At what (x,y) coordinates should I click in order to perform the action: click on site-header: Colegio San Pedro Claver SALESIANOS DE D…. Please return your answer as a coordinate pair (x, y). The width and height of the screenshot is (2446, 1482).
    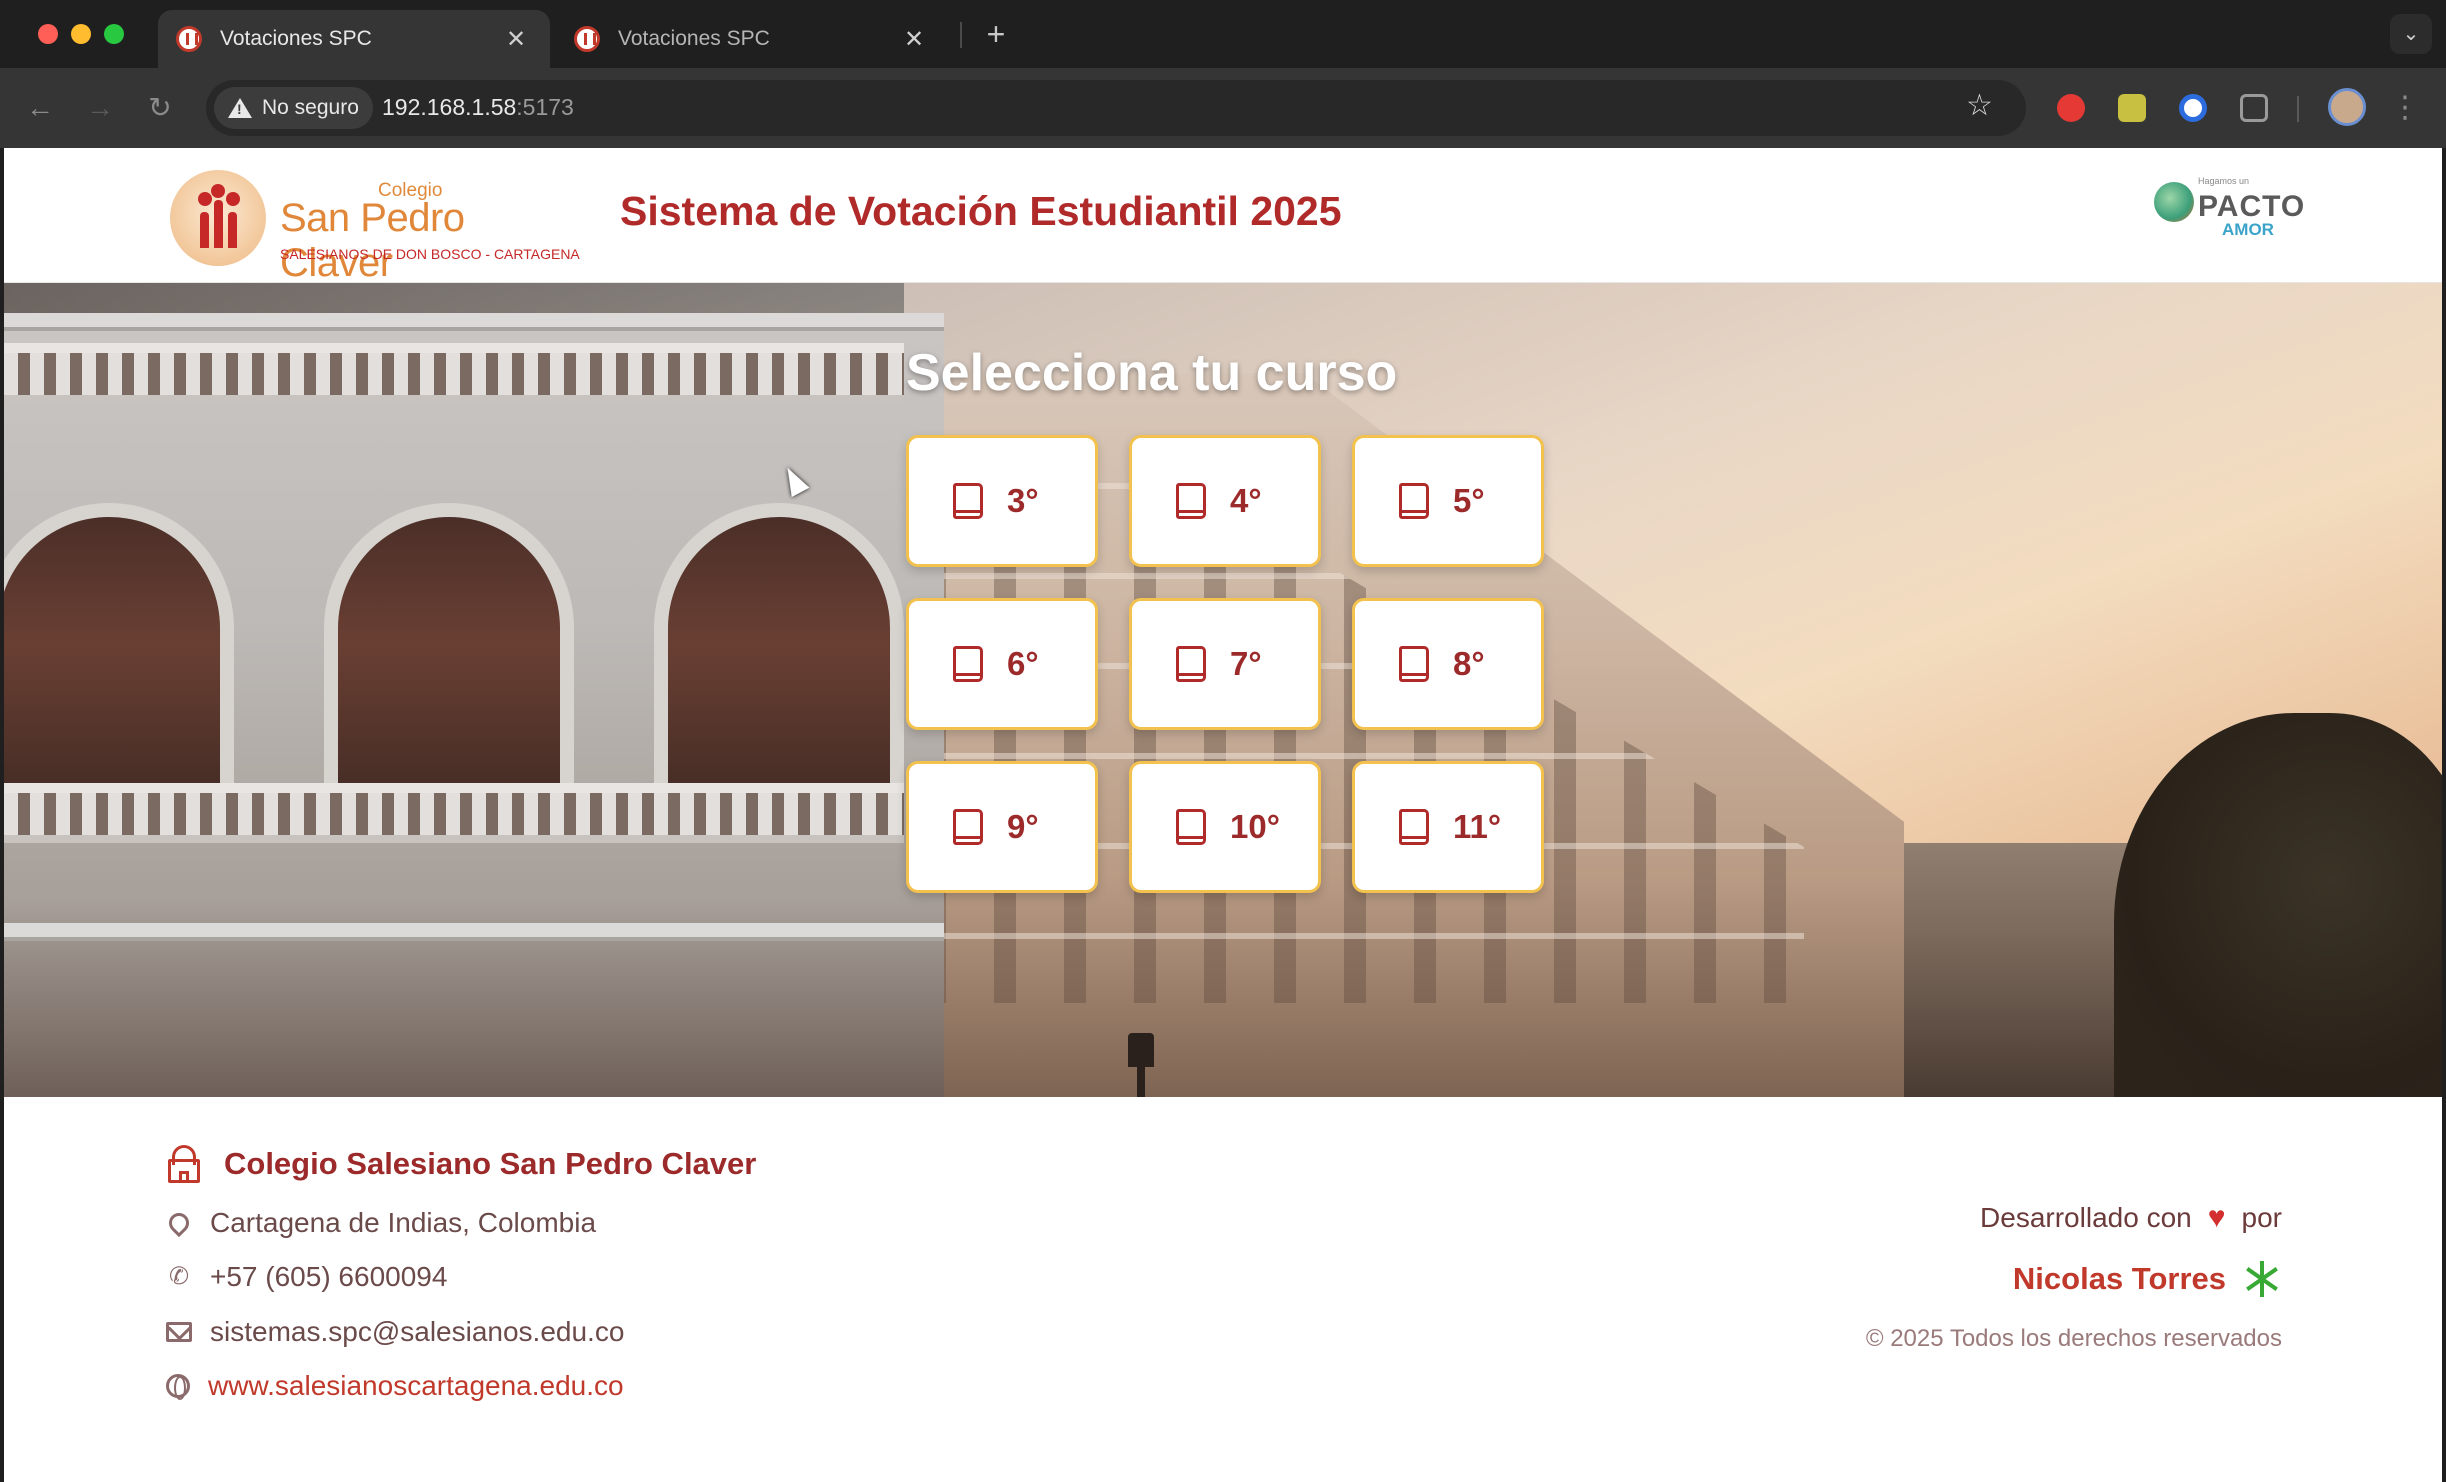
    Looking at the image, I should click on (1223, 216).